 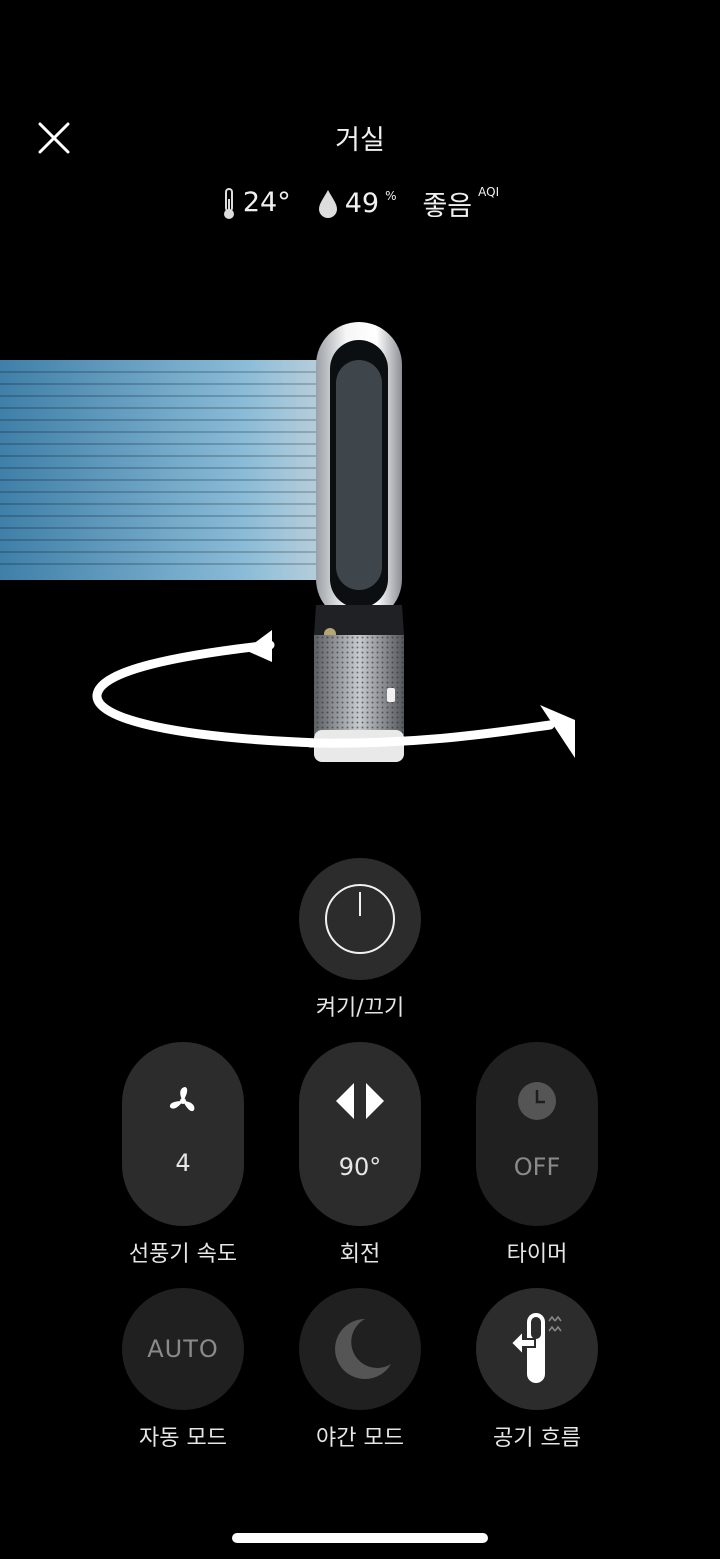 What do you see at coordinates (360, 1254) in the screenshot?
I see `oscillation-label: 회전` at bounding box center [360, 1254].